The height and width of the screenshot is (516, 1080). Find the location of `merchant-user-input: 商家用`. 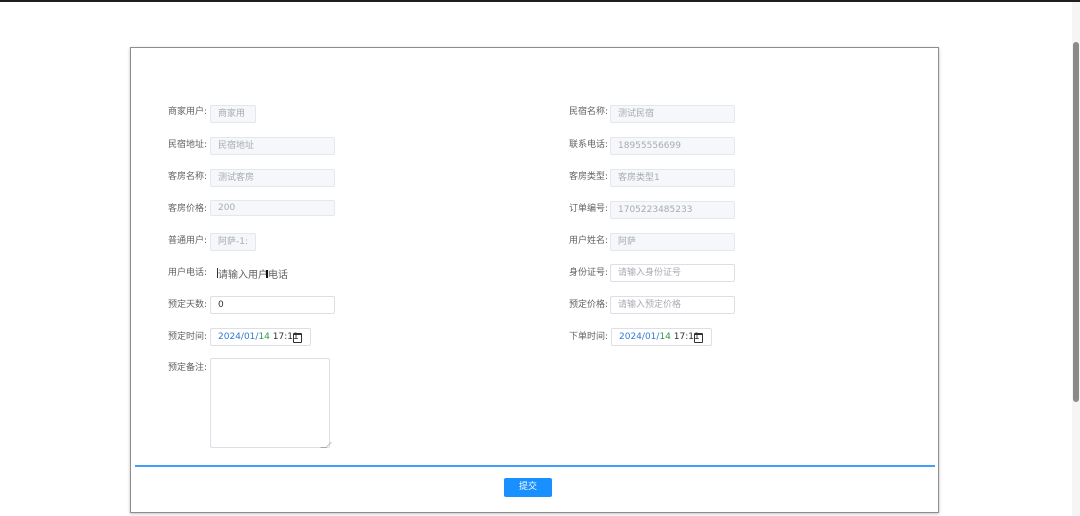

merchant-user-input: 商家用 is located at coordinates (233, 114).